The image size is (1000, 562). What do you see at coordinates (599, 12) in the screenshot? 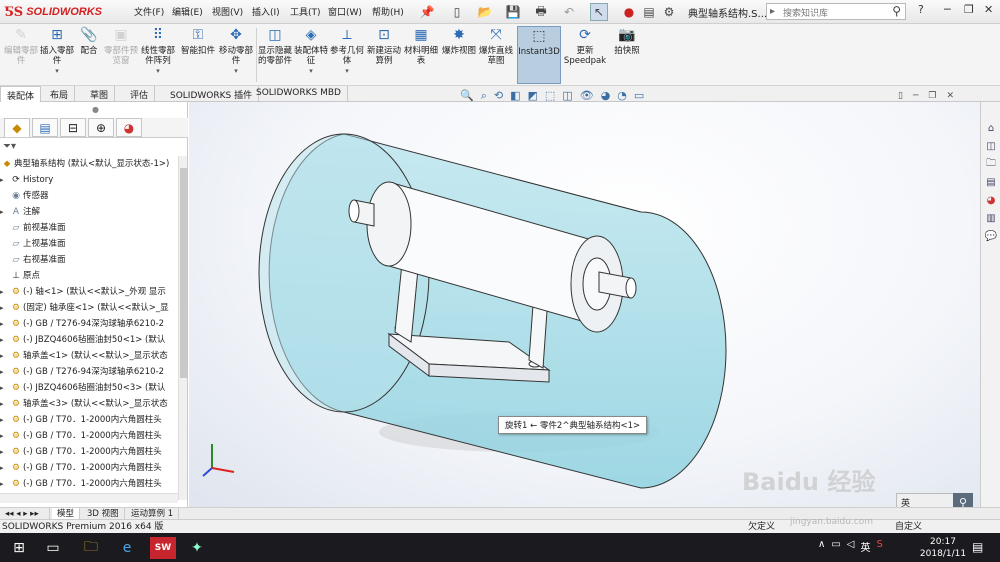
I see `select-arrow-icon: ↖` at bounding box center [599, 12].